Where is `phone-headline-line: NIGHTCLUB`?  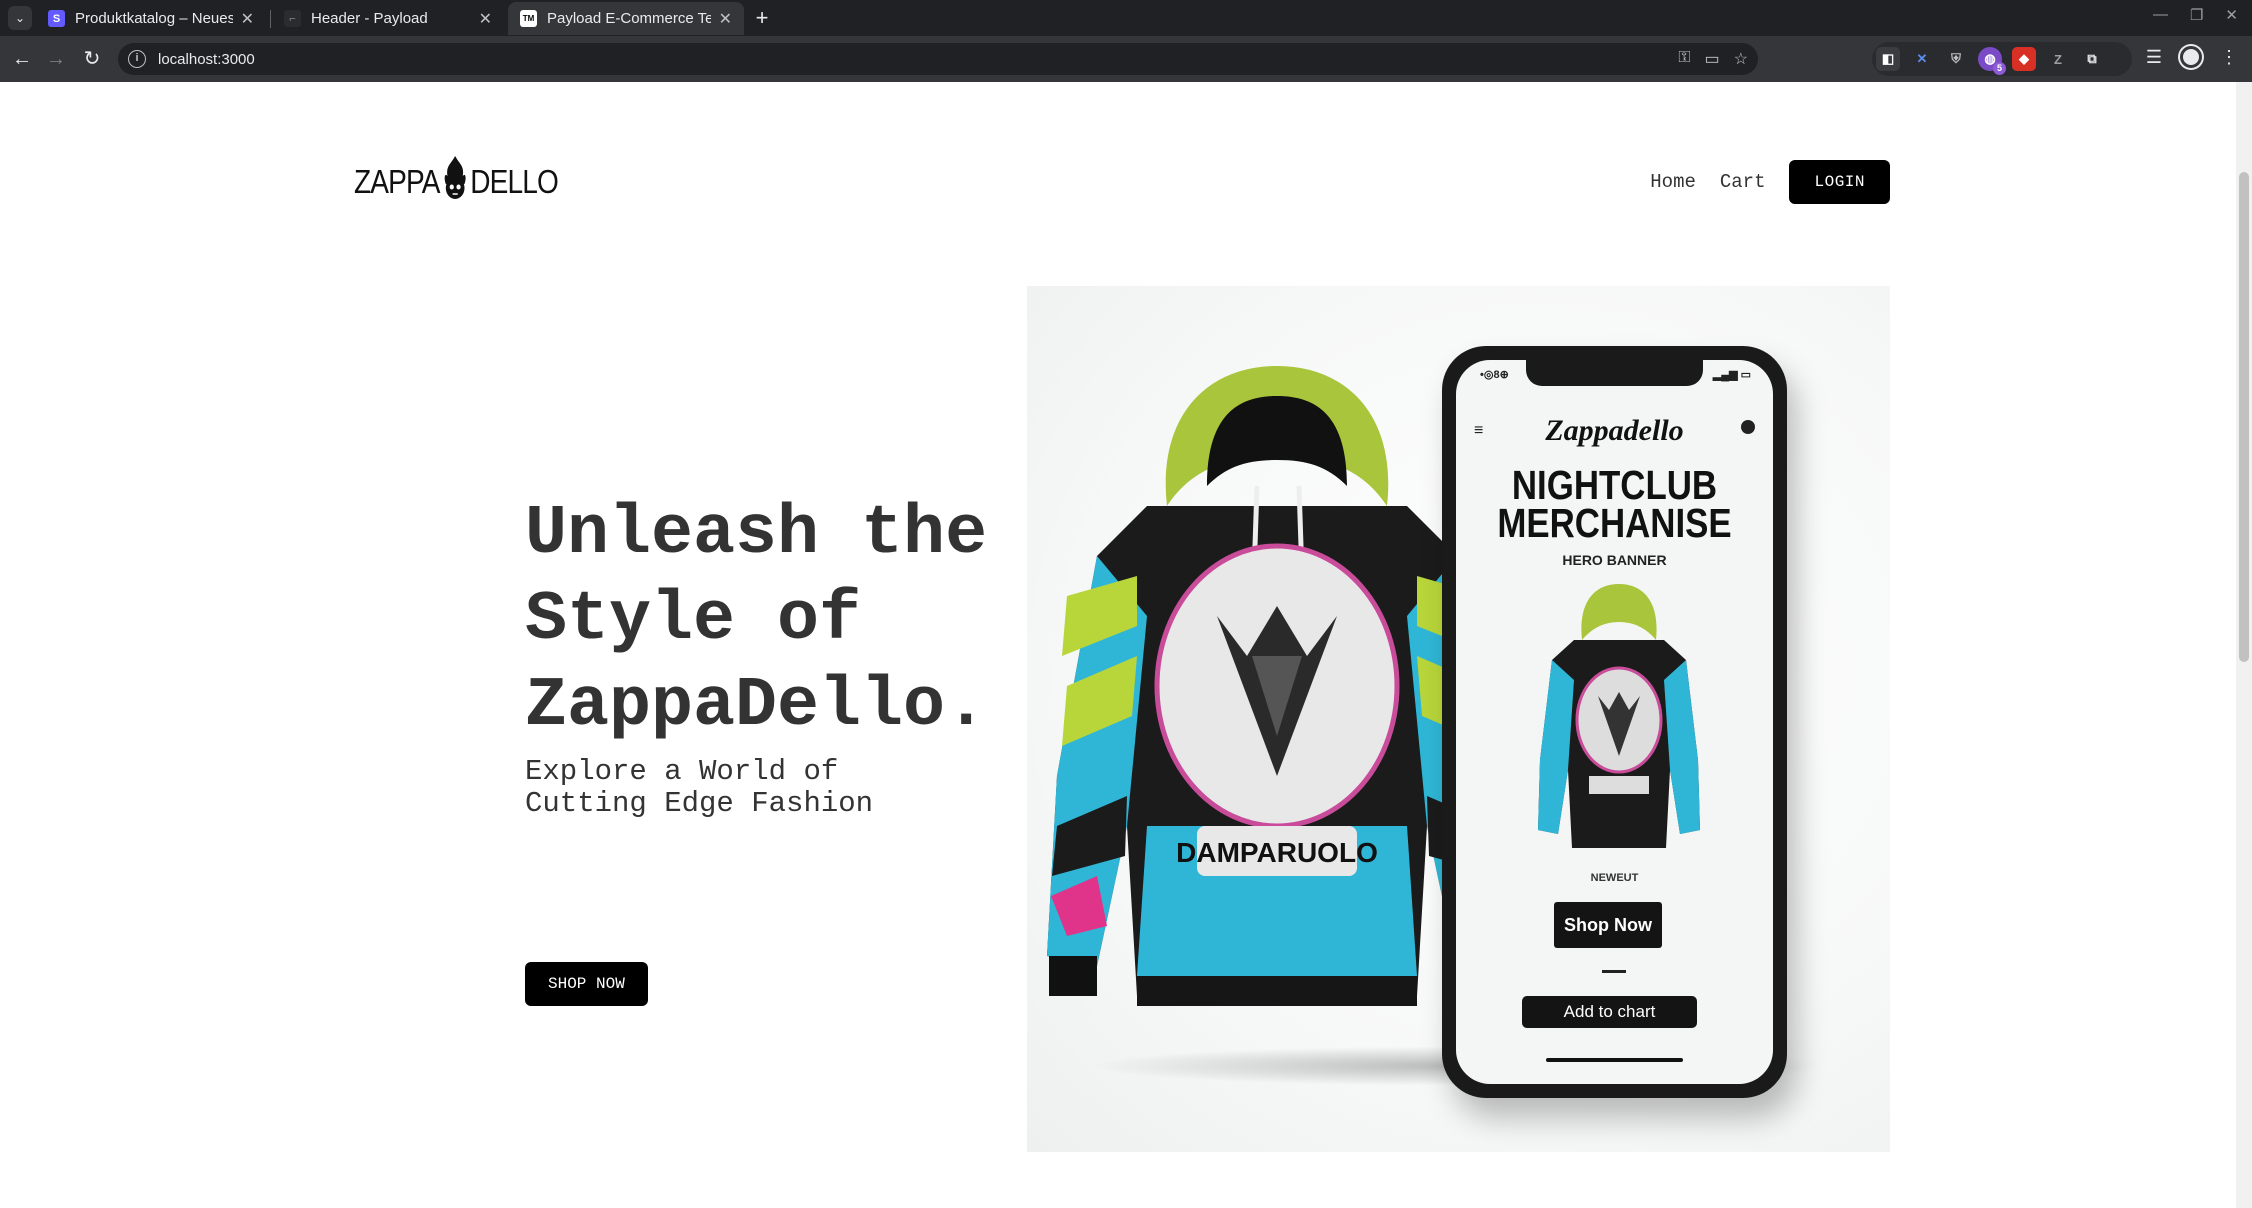 phone-headline-line: NIGHTCLUB is located at coordinates (1614, 485).